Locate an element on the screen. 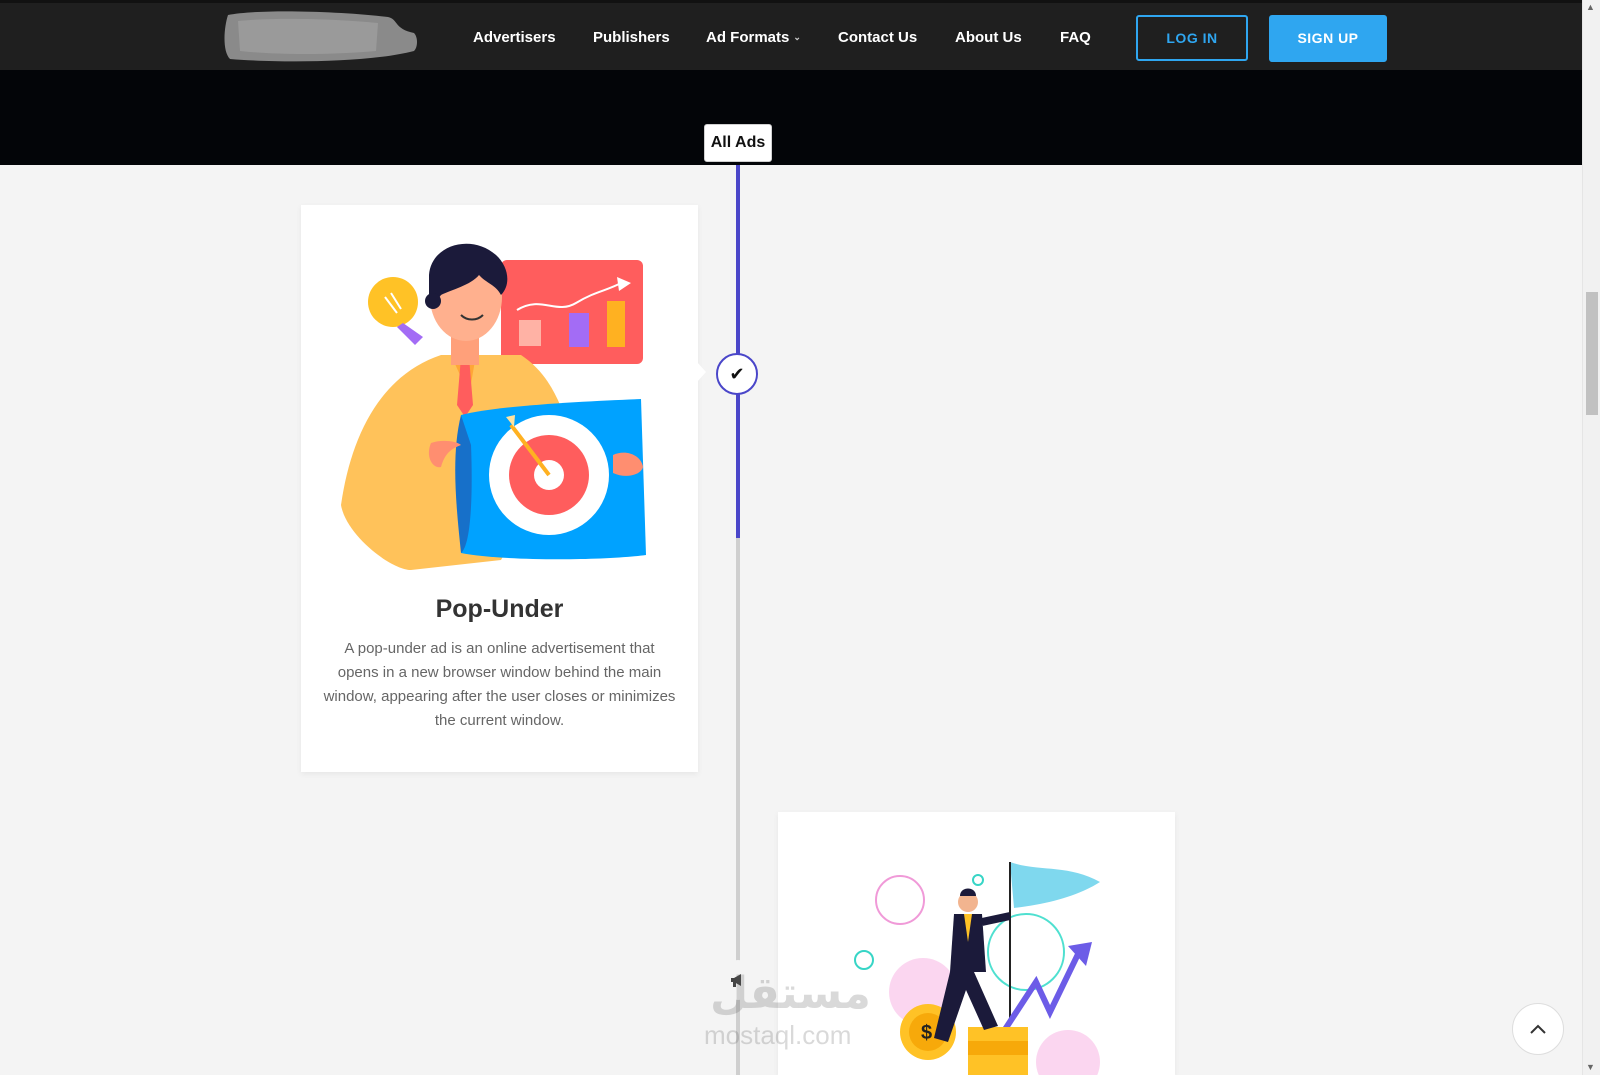  log-in-button: LOG IN is located at coordinates (1192, 38).